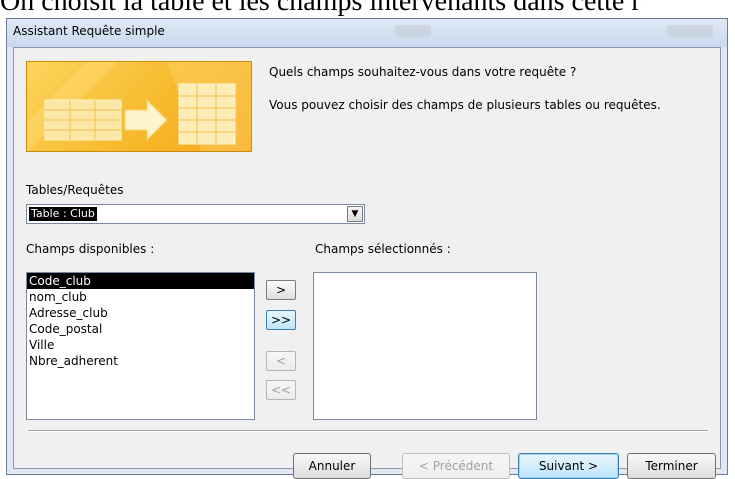 The image size is (735, 479). Describe the element at coordinates (568, 466) in the screenshot. I see `next-button: Suivant >` at that location.